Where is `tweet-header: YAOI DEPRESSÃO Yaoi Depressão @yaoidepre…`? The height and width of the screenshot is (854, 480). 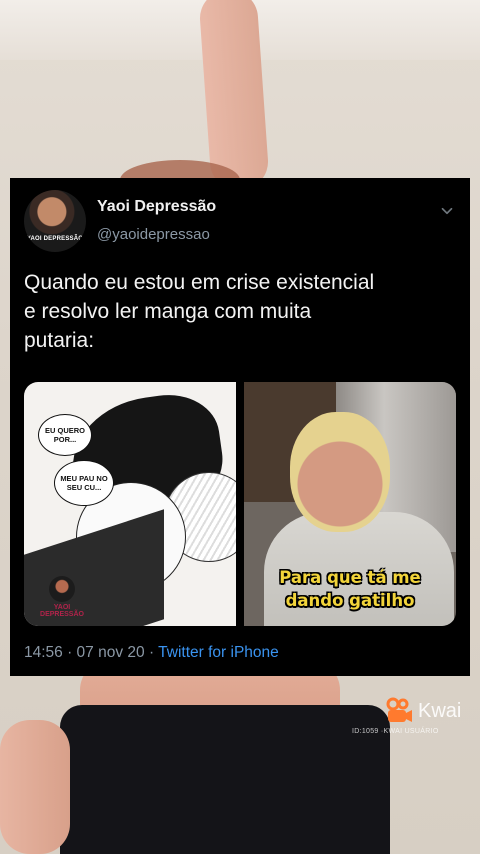
tweet-header: YAOI DEPRESSÃO Yaoi Depressão @yaoidepre… is located at coordinates (240, 222).